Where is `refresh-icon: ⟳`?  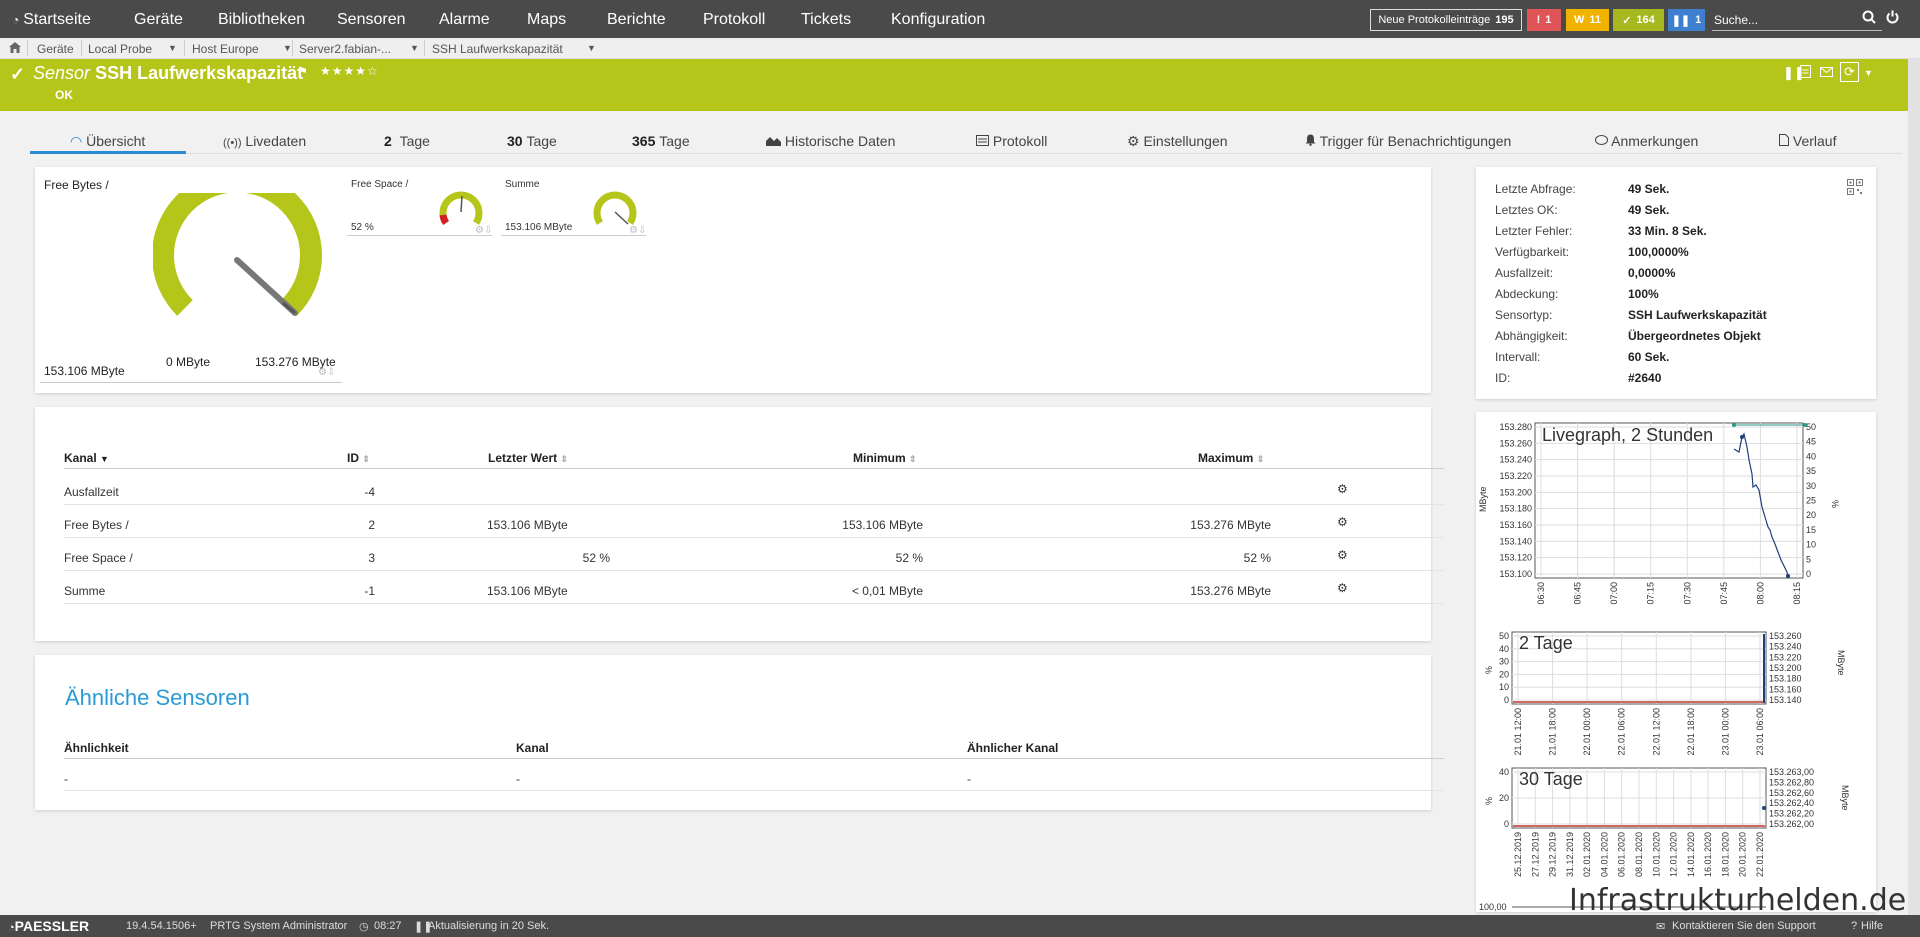
refresh-icon: ⟳ is located at coordinates (1849, 72).